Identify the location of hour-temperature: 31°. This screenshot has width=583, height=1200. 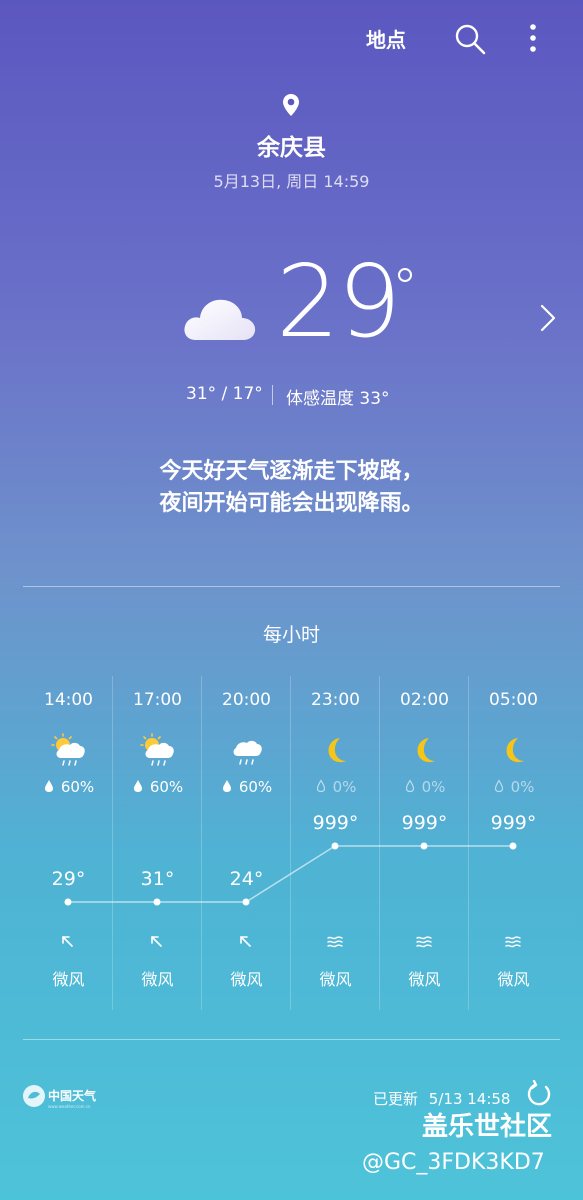
(157, 879).